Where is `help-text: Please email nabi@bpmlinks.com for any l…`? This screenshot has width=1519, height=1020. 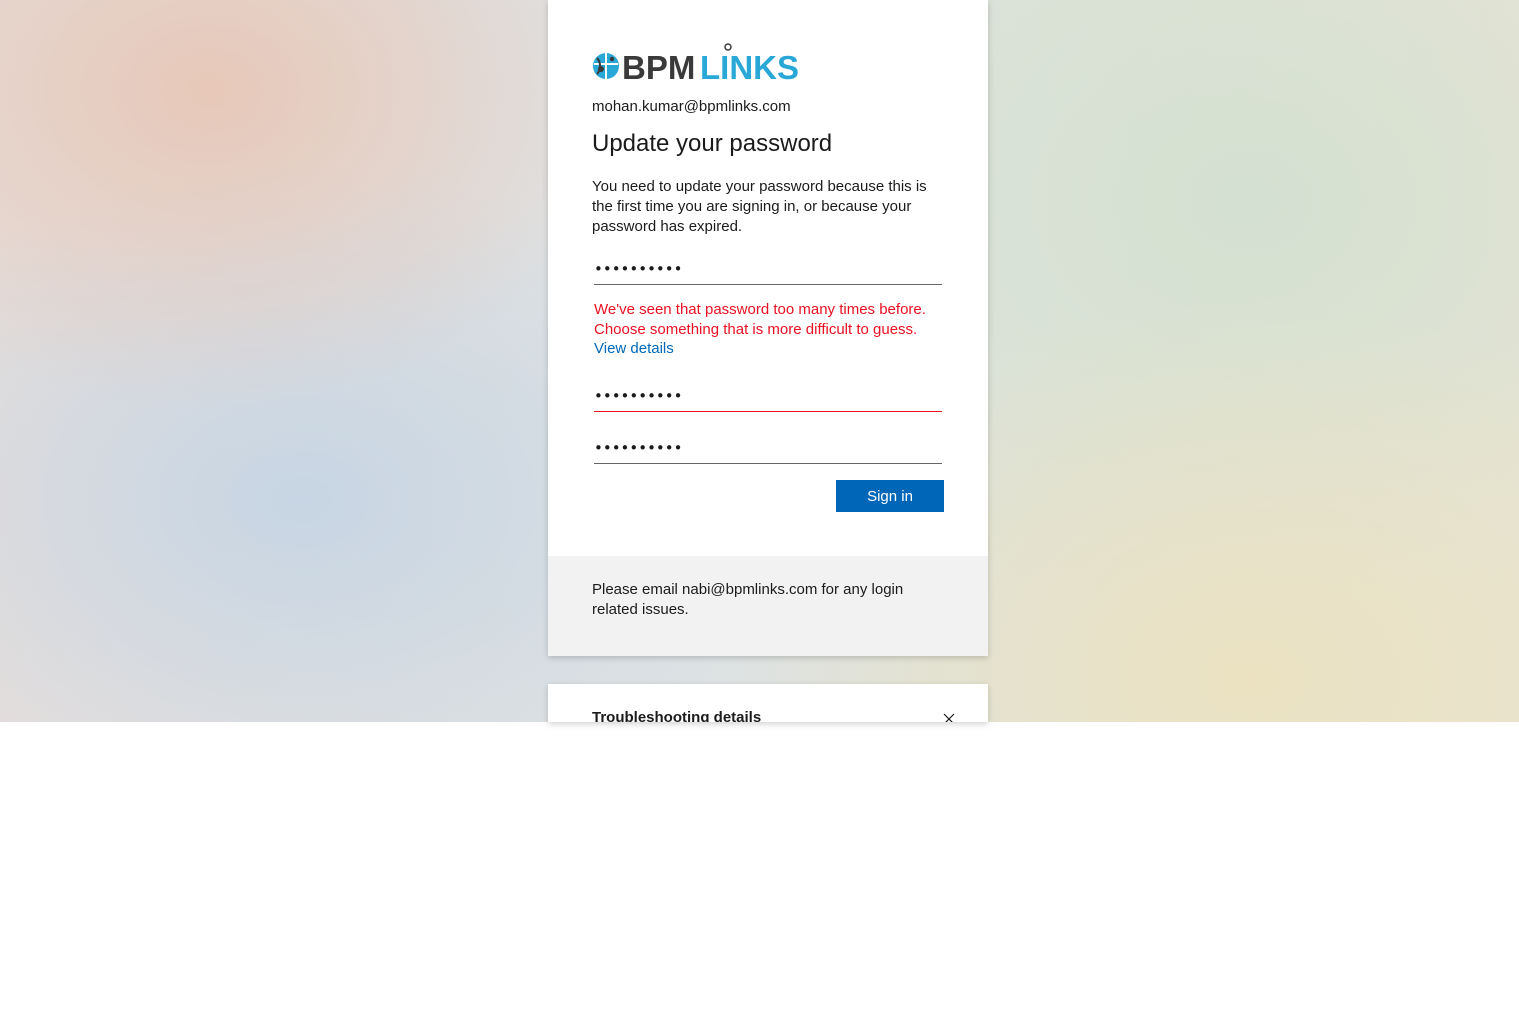 help-text: Please email nabi@bpmlinks.com for any l… is located at coordinates (748, 599).